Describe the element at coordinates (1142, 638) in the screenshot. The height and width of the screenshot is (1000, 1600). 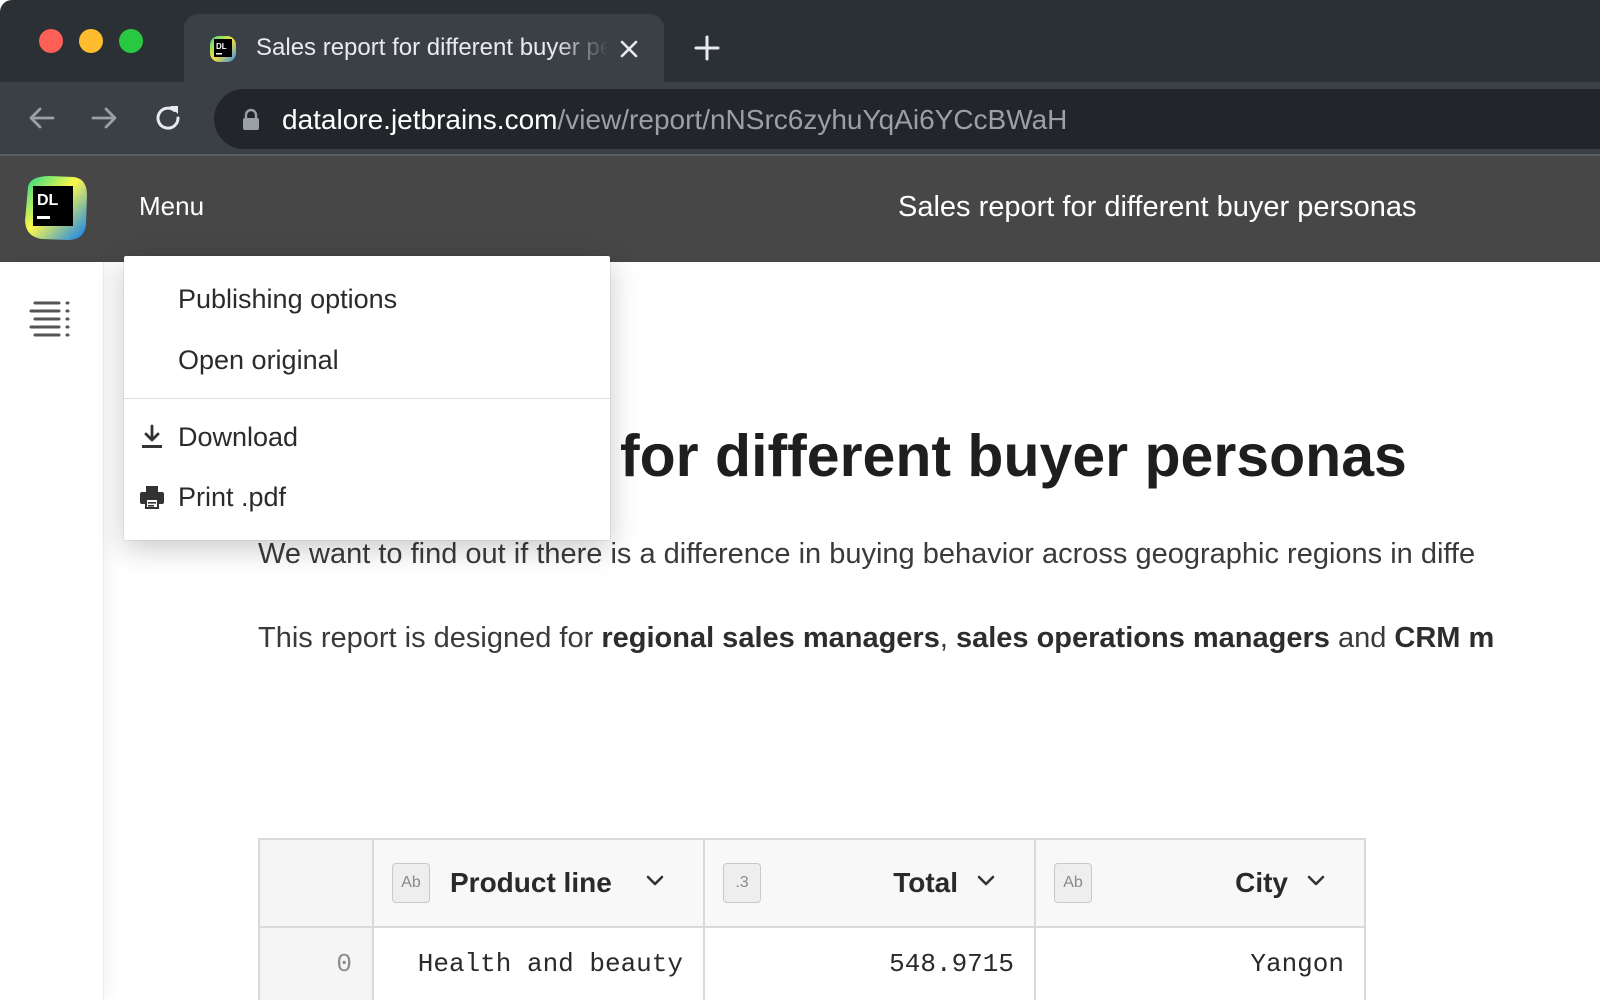
I see `audience-role-2: sales operations managers` at that location.